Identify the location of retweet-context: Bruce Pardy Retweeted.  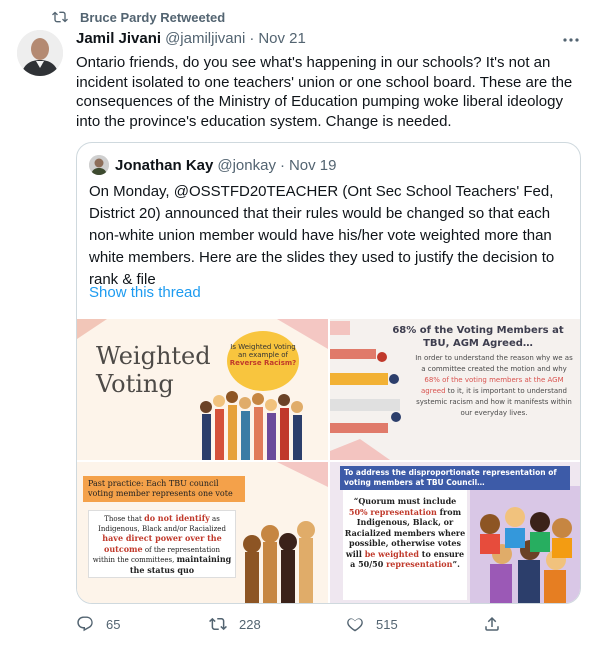
(138, 17).